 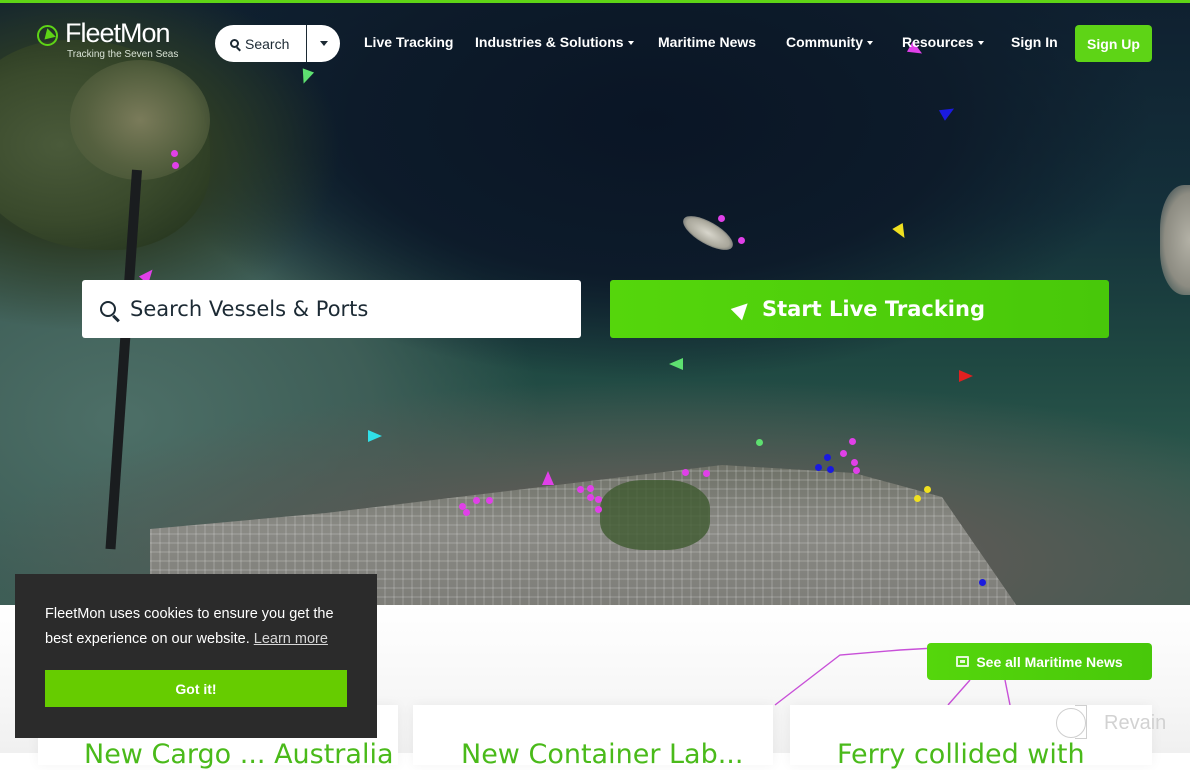 I want to click on nav-link-label: Live Tracking, so click(x=409, y=42).